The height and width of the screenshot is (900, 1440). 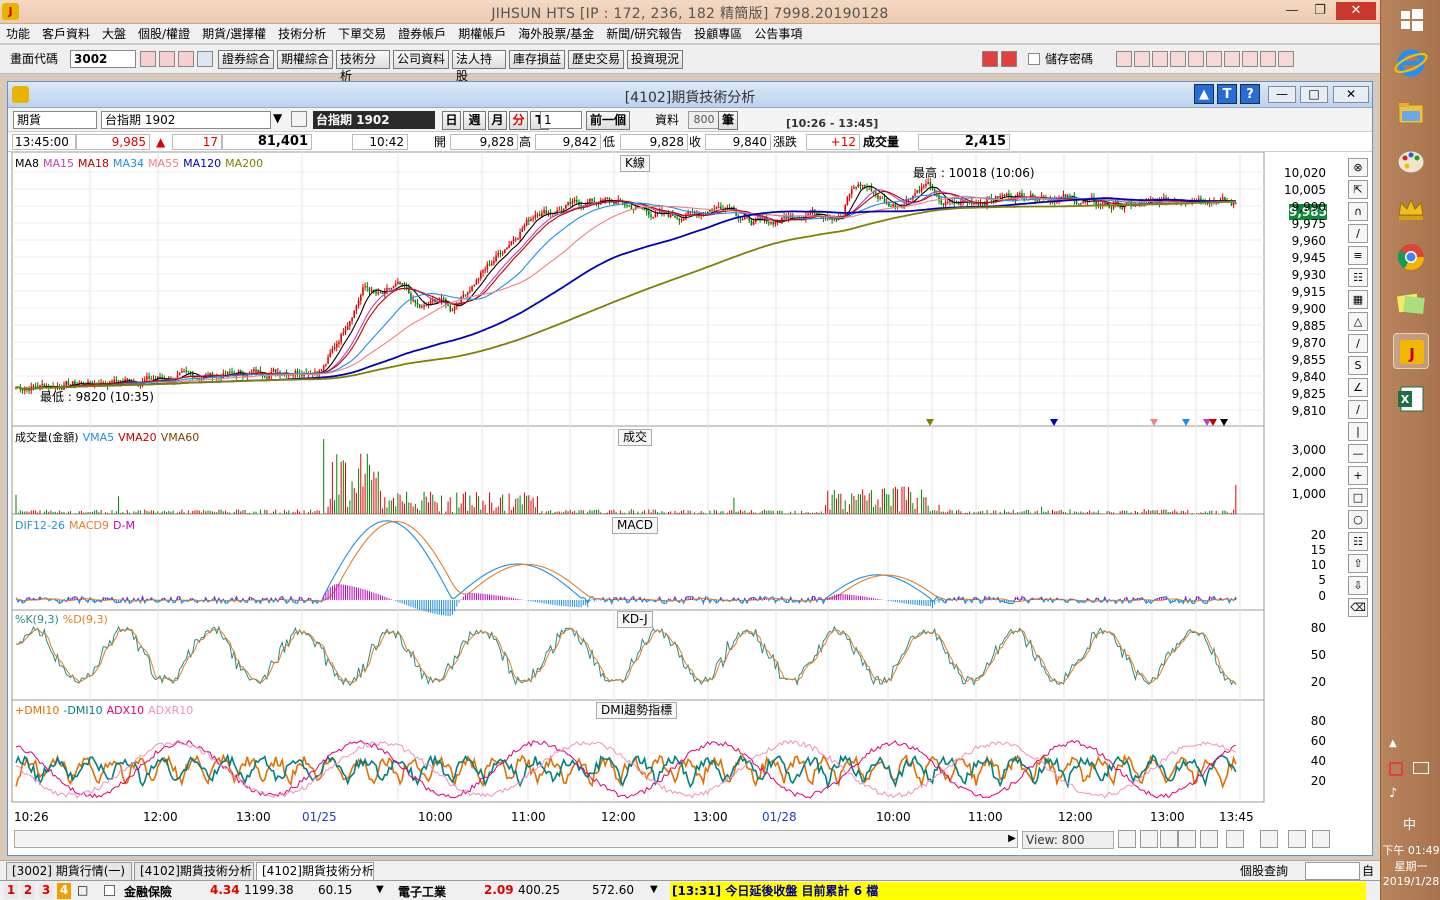 What do you see at coordinates (380, 889) in the screenshot?
I see `ticker-dropdown-0-icon: ▼` at bounding box center [380, 889].